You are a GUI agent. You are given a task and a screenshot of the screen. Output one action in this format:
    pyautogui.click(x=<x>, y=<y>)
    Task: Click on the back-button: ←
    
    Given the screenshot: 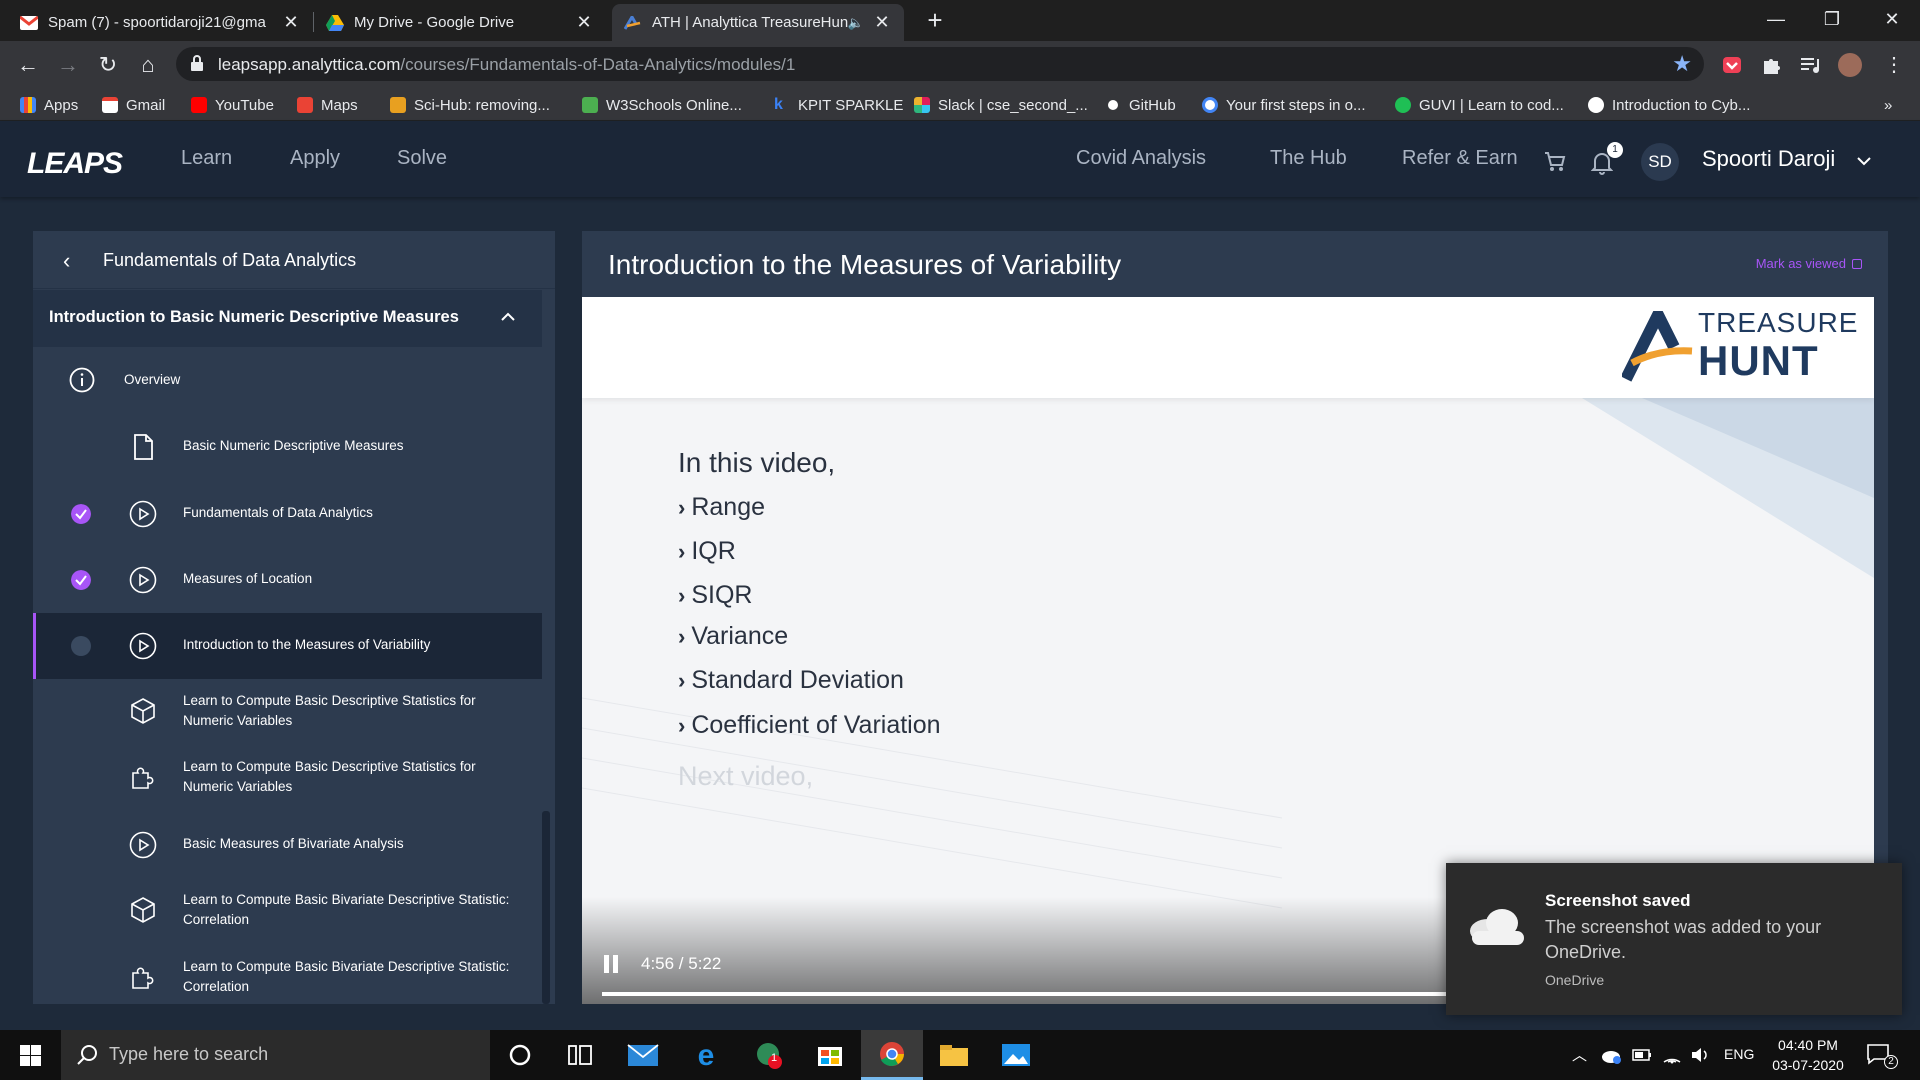 What is the action you would take?
    pyautogui.click(x=28, y=65)
    